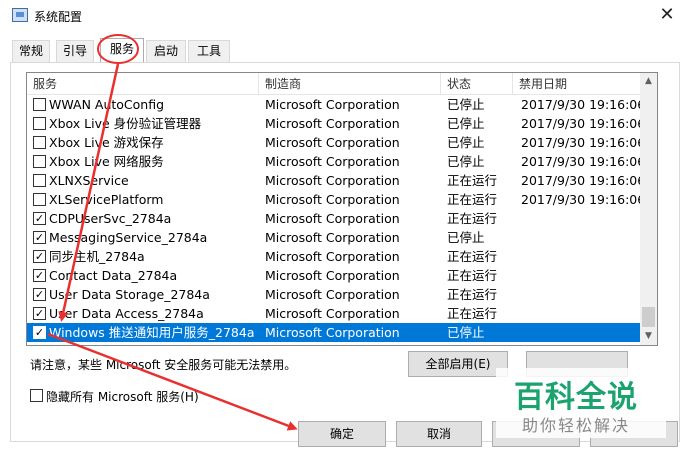 This screenshot has width=692, height=464. What do you see at coordinates (350, 84) in the screenshot?
I see `column-manufacturer: 制造商` at bounding box center [350, 84].